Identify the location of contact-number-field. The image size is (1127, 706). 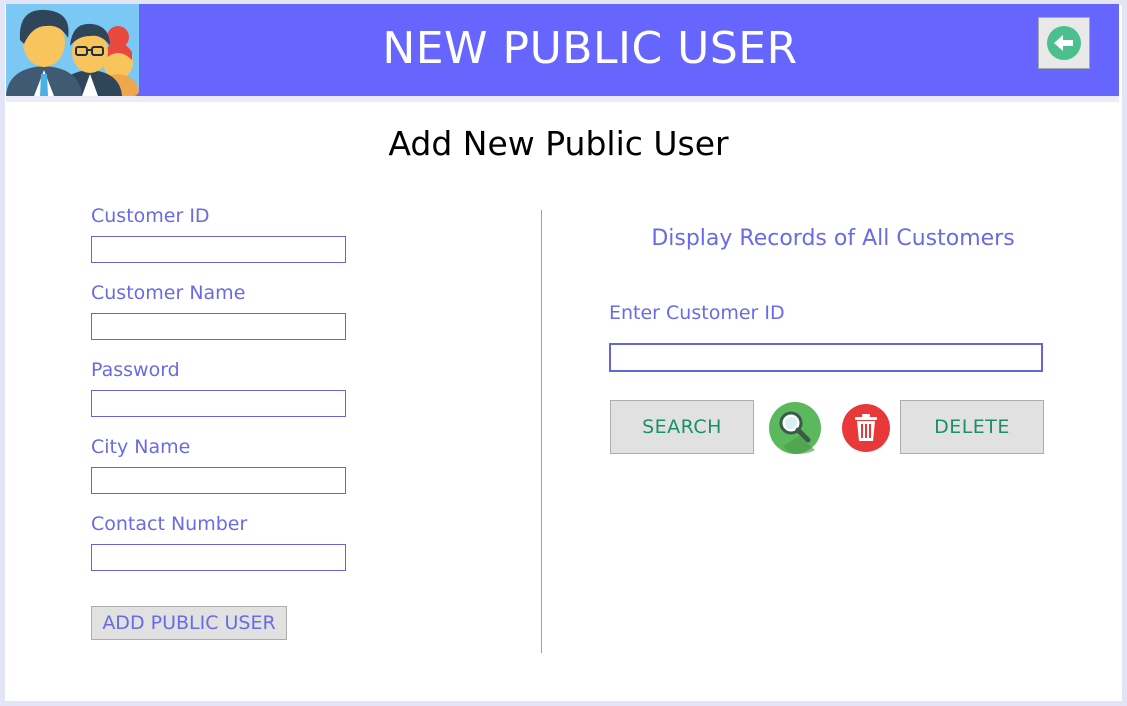
(218, 557).